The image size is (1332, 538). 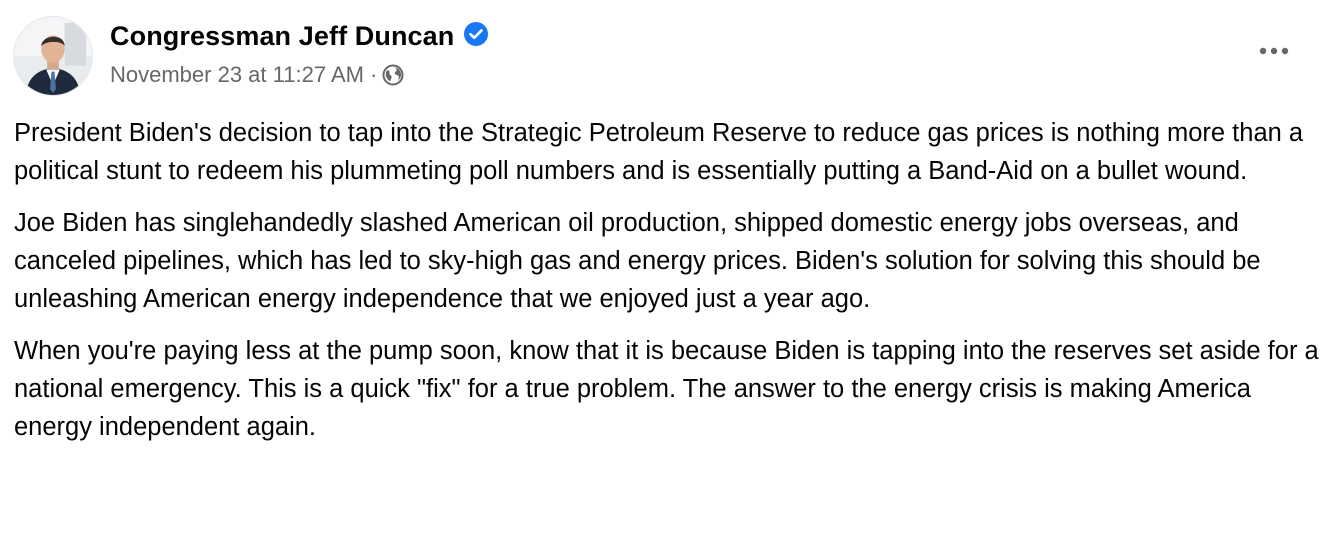 What do you see at coordinates (393, 75) in the screenshot?
I see `globe-icon` at bounding box center [393, 75].